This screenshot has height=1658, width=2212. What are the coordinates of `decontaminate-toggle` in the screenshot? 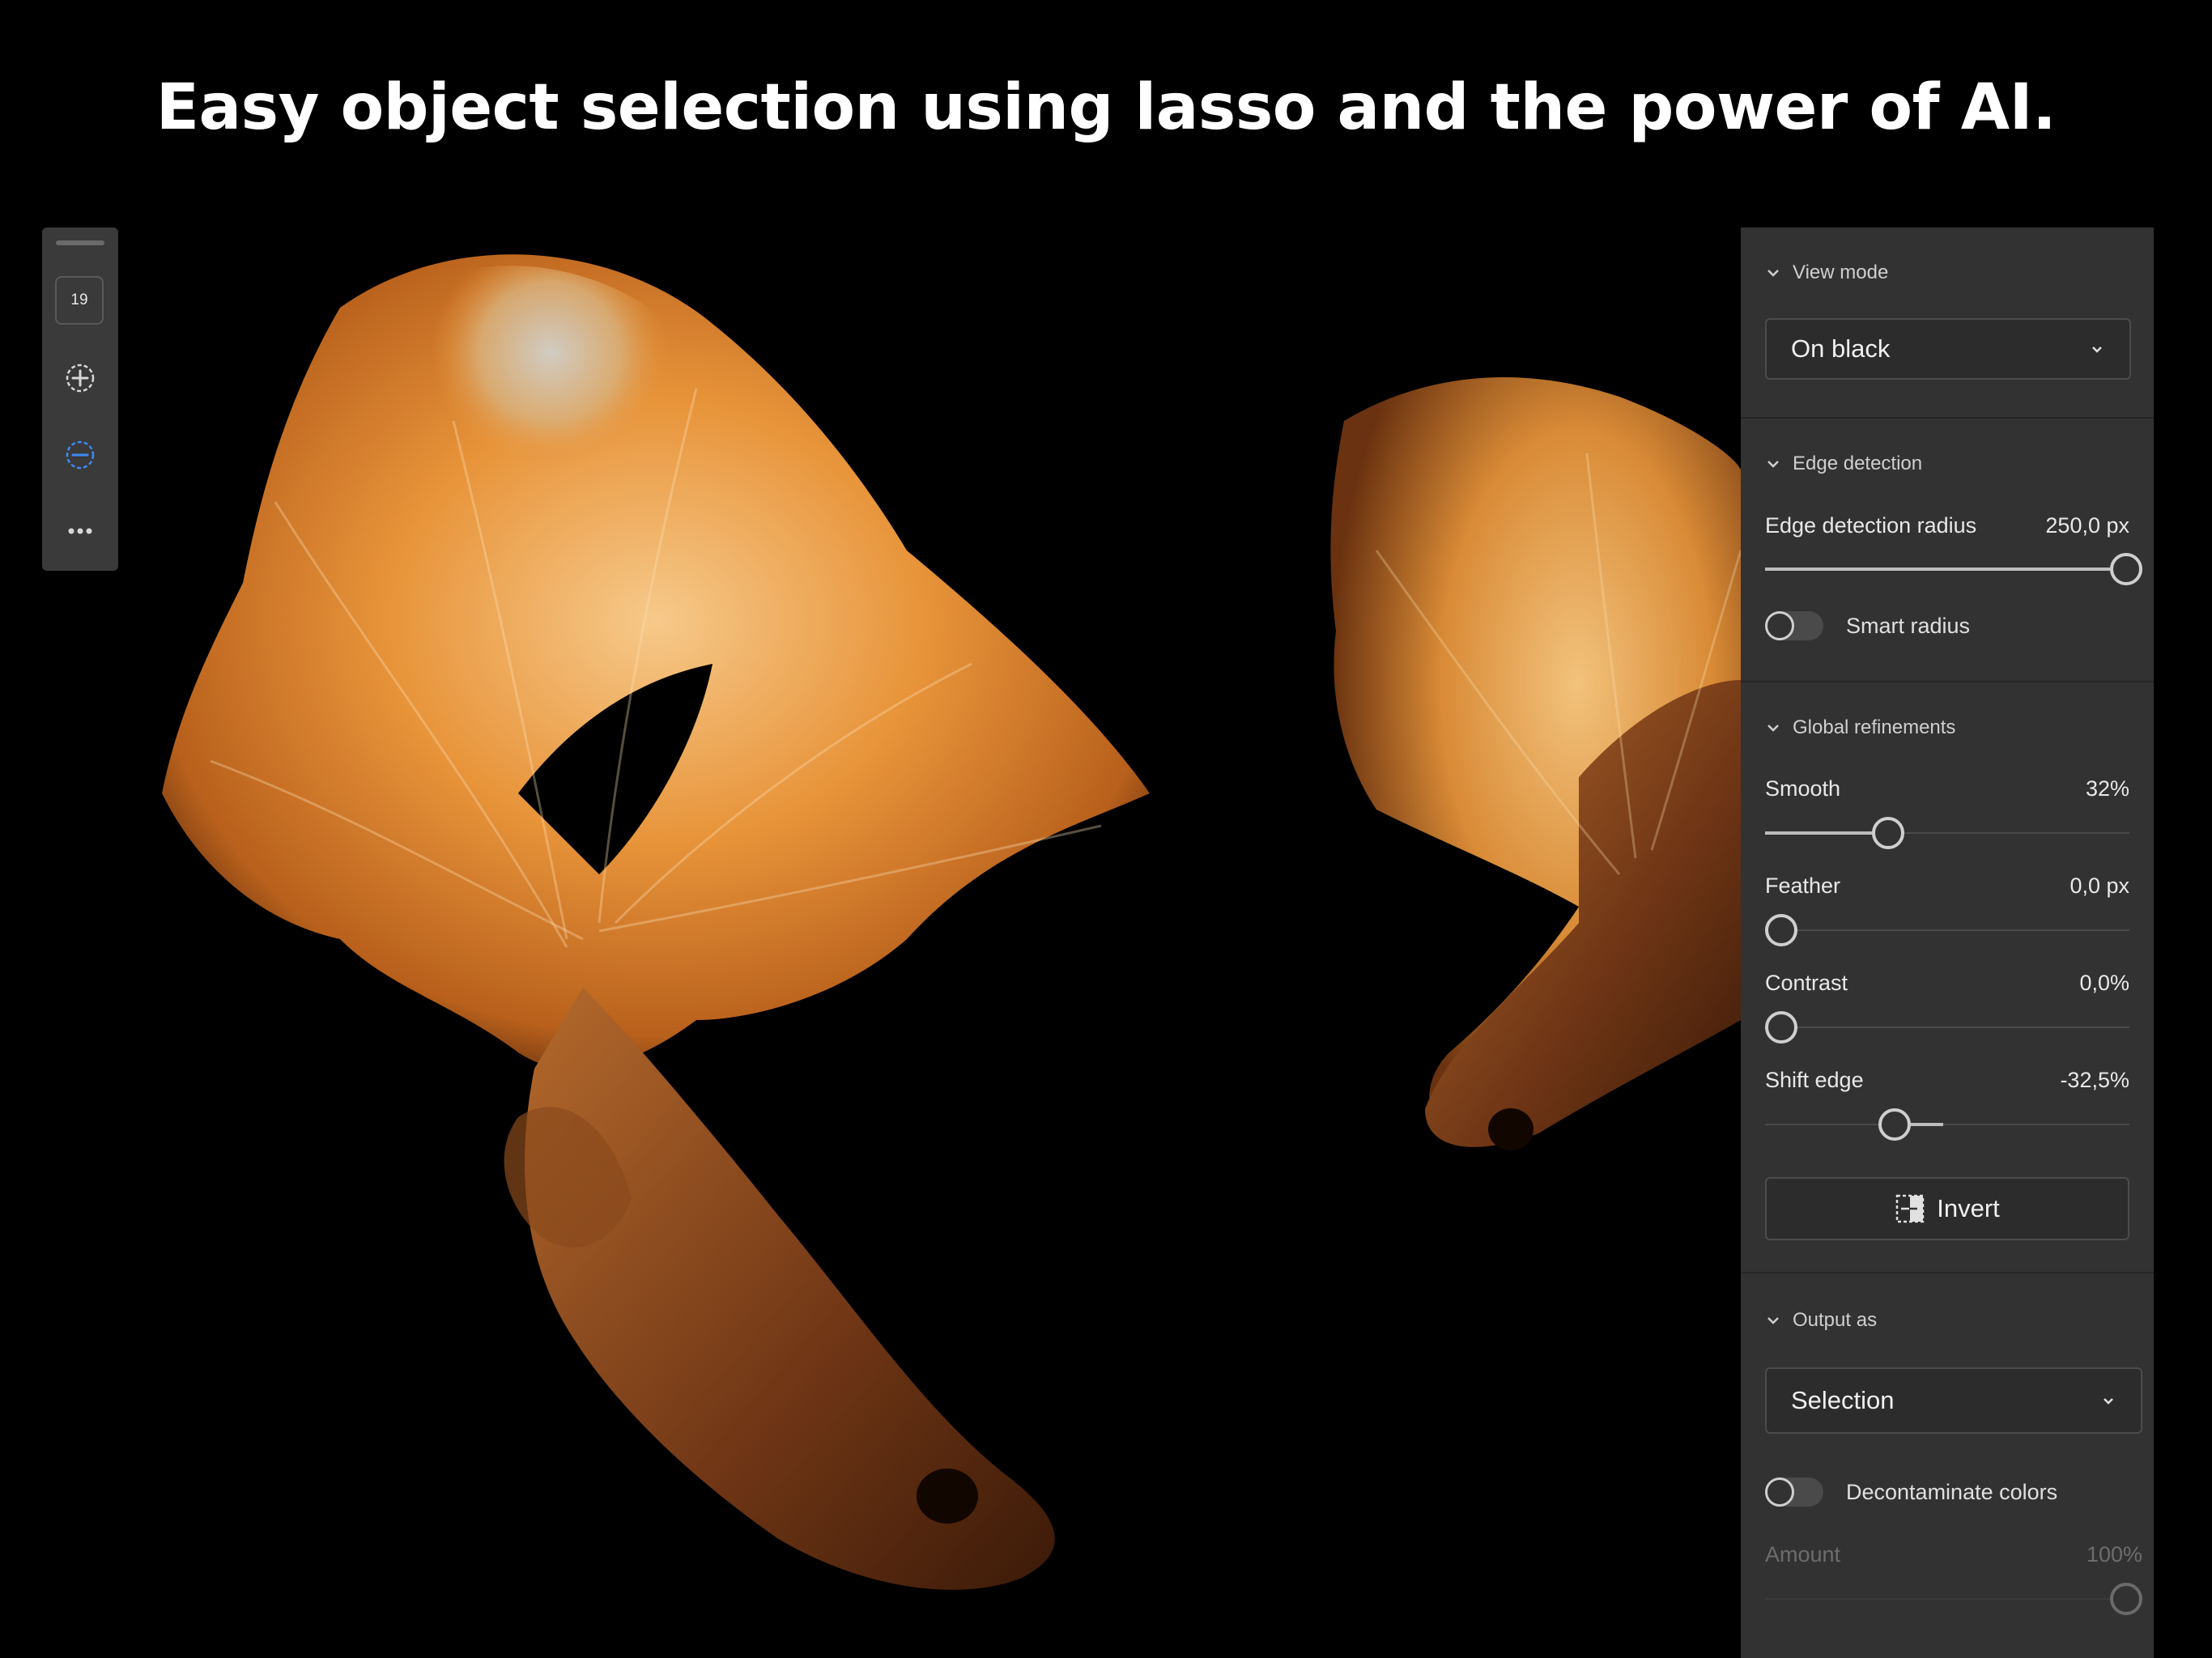 It's located at (1794, 1492).